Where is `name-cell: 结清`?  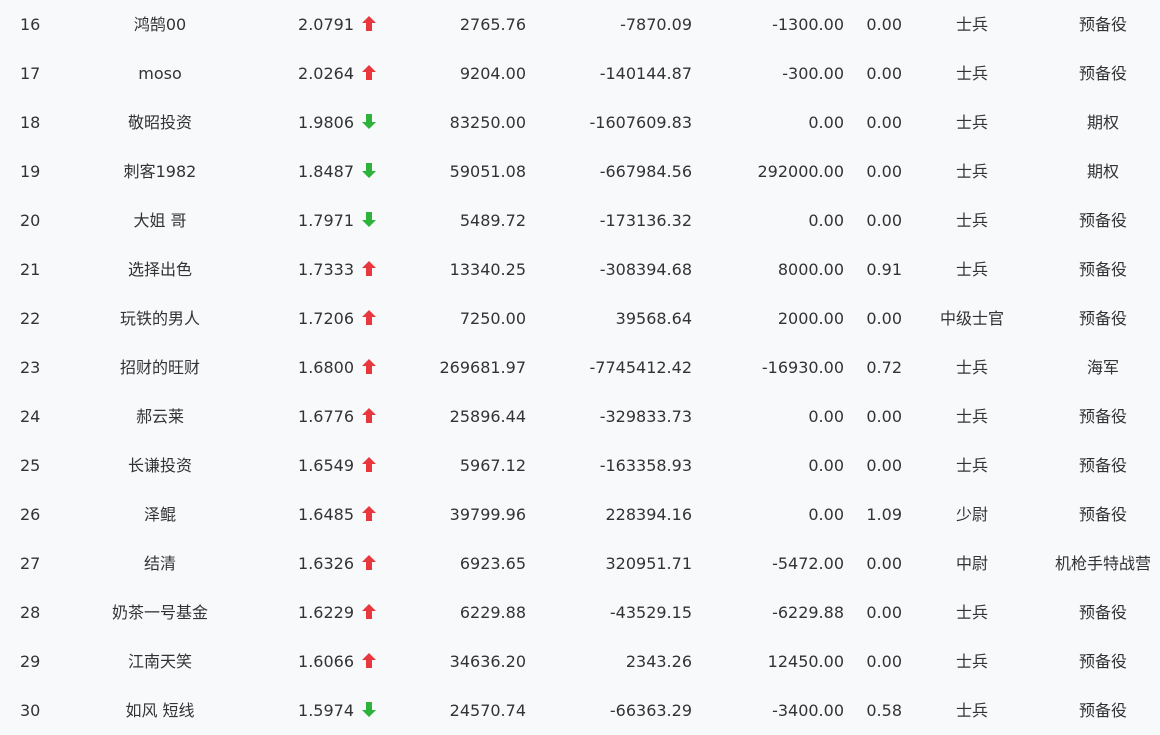 name-cell: 结清 is located at coordinates (159, 563).